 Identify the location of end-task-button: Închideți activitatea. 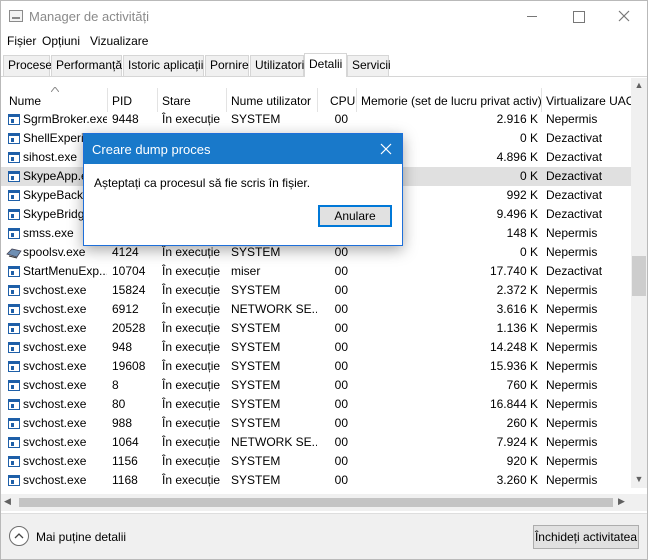
(586, 537).